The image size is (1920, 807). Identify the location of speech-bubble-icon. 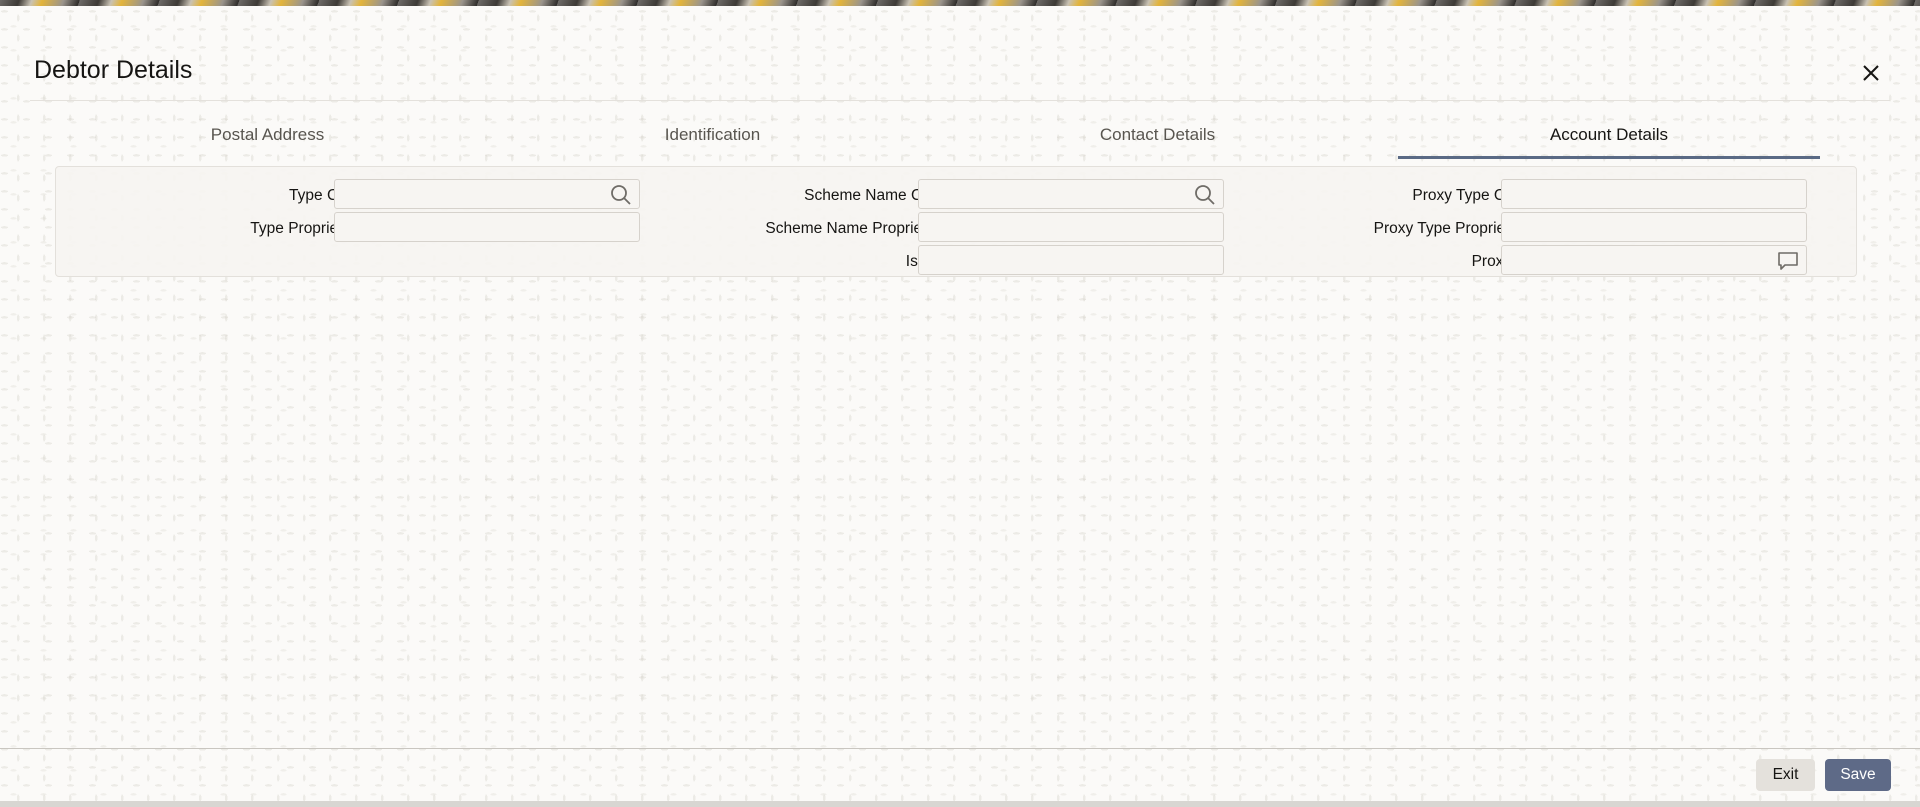
(1788, 261).